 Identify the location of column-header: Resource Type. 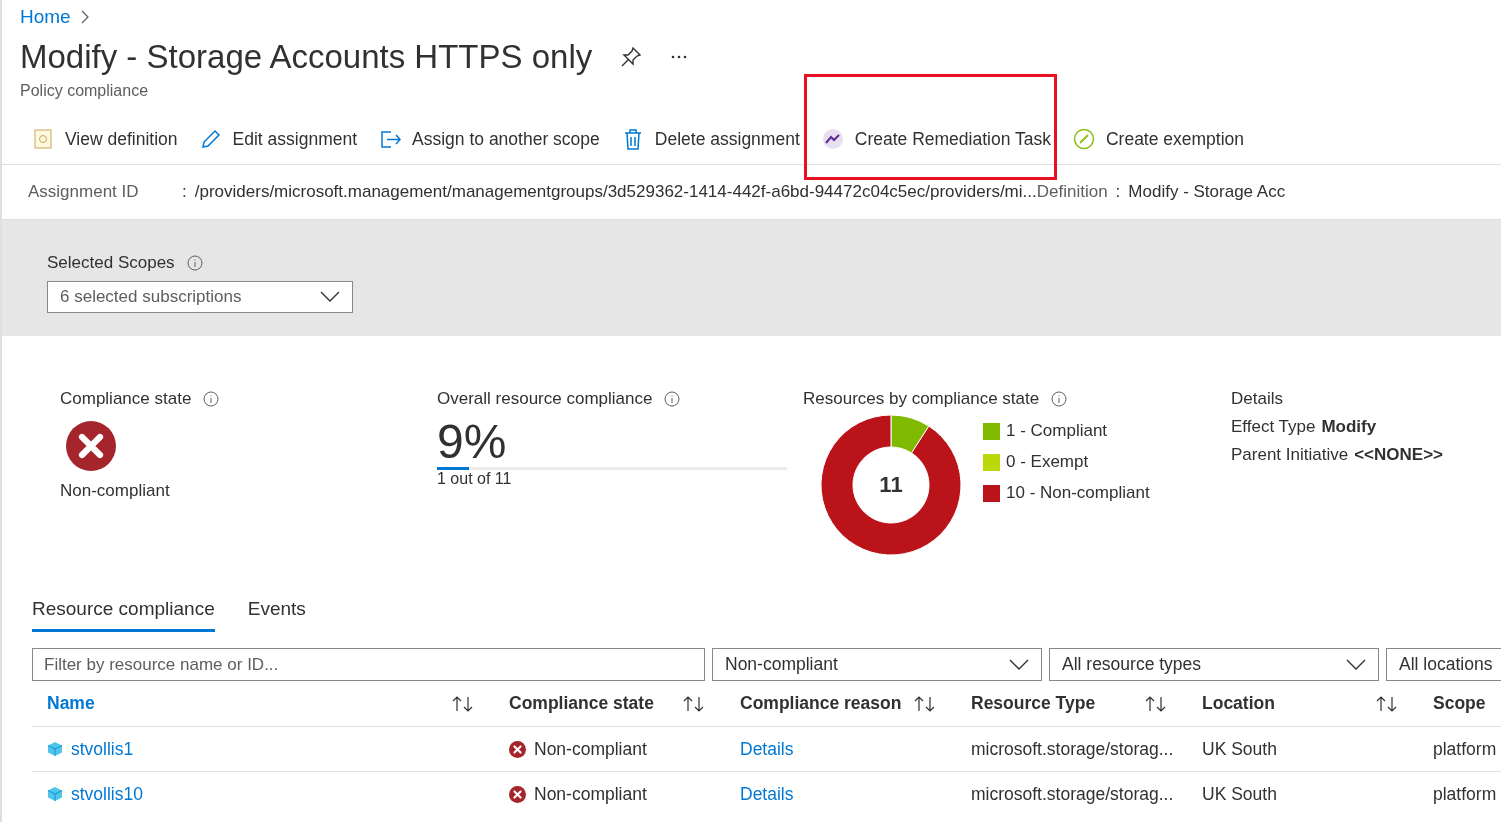
(1033, 703).